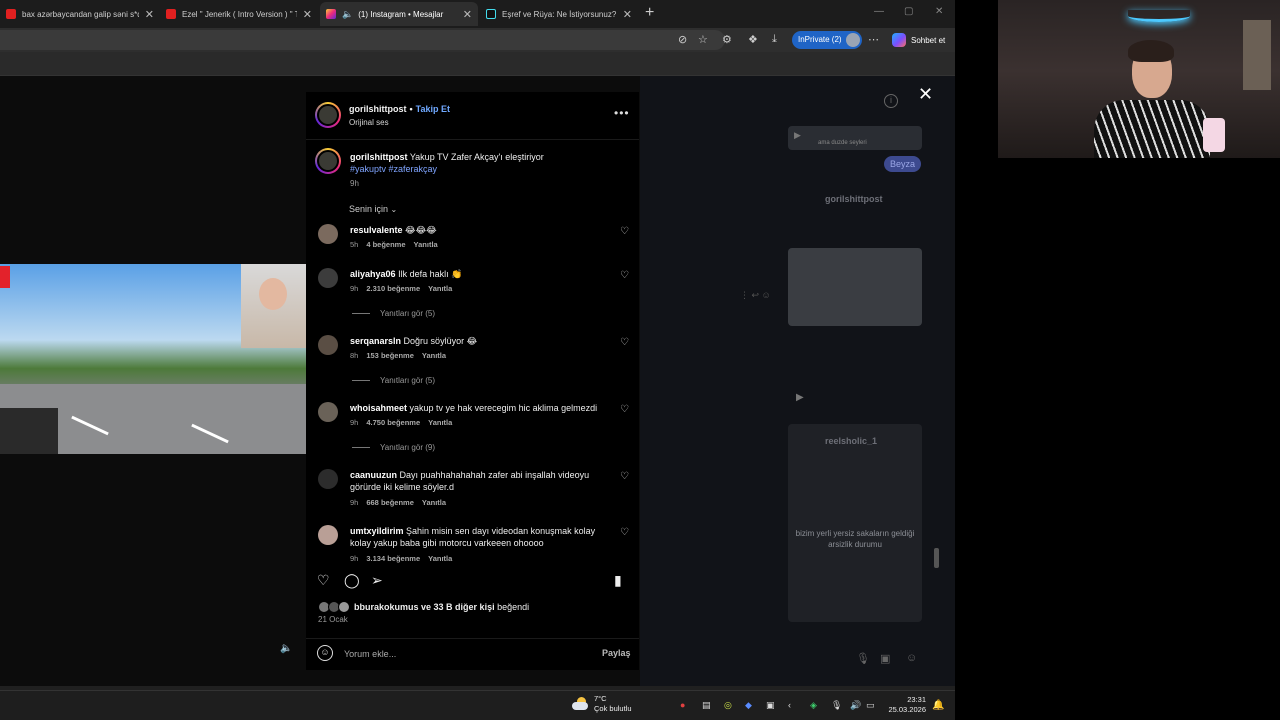 The height and width of the screenshot is (720, 1280). What do you see at coordinates (378, 408) in the screenshot?
I see `commenter-username: whoisahmeet` at bounding box center [378, 408].